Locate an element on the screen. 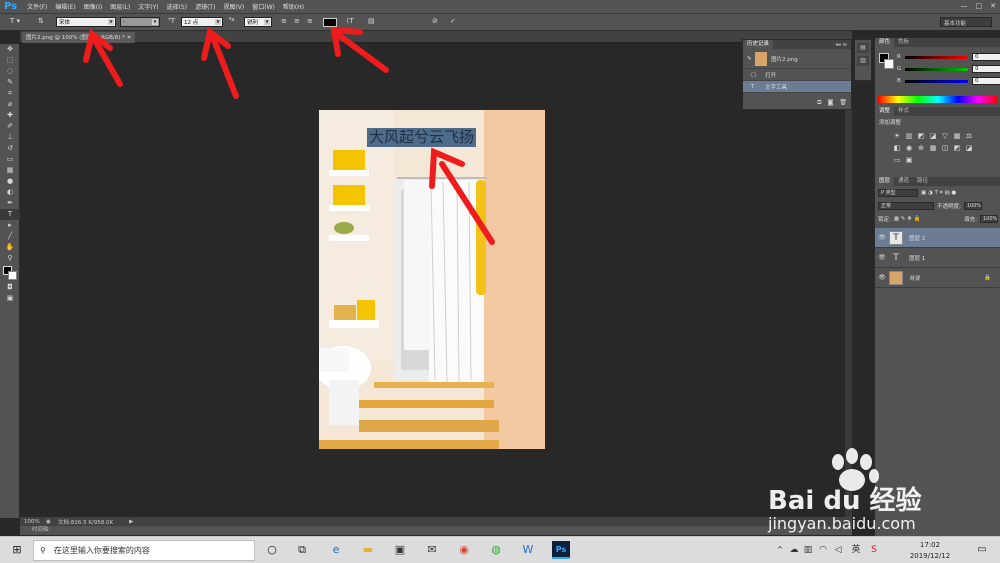 This screenshot has height=563, width=1000. gradient-map-icon: ▭ is located at coordinates (897, 160).